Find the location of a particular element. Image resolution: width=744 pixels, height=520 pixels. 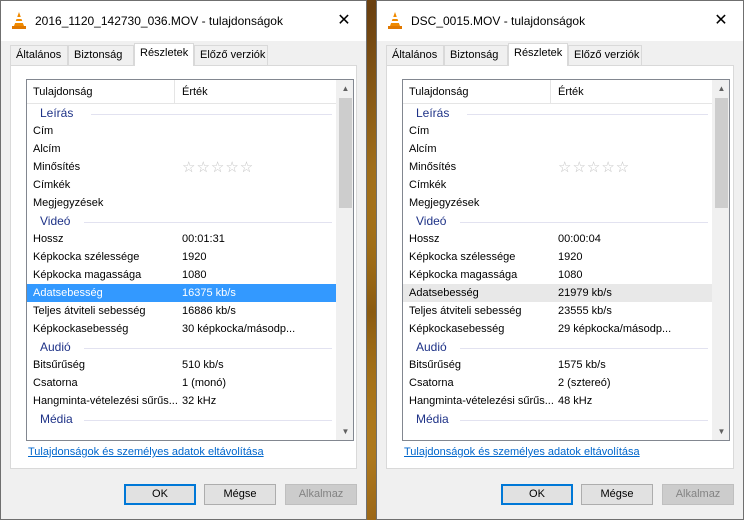

property-row: Teljes átviteli sebesség 23555 kb/s is located at coordinates (557, 311).